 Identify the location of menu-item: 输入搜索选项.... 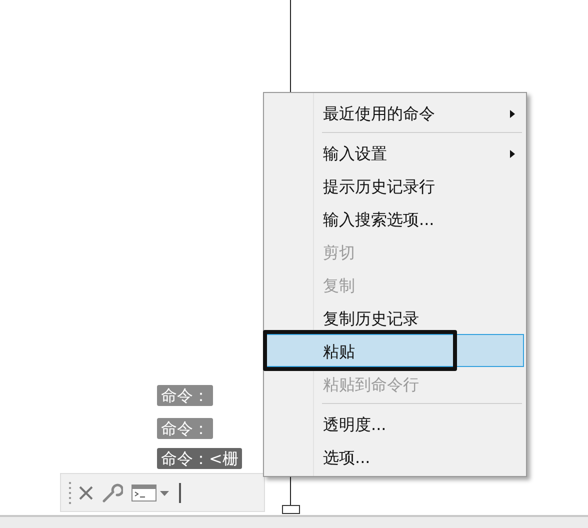
(395, 218).